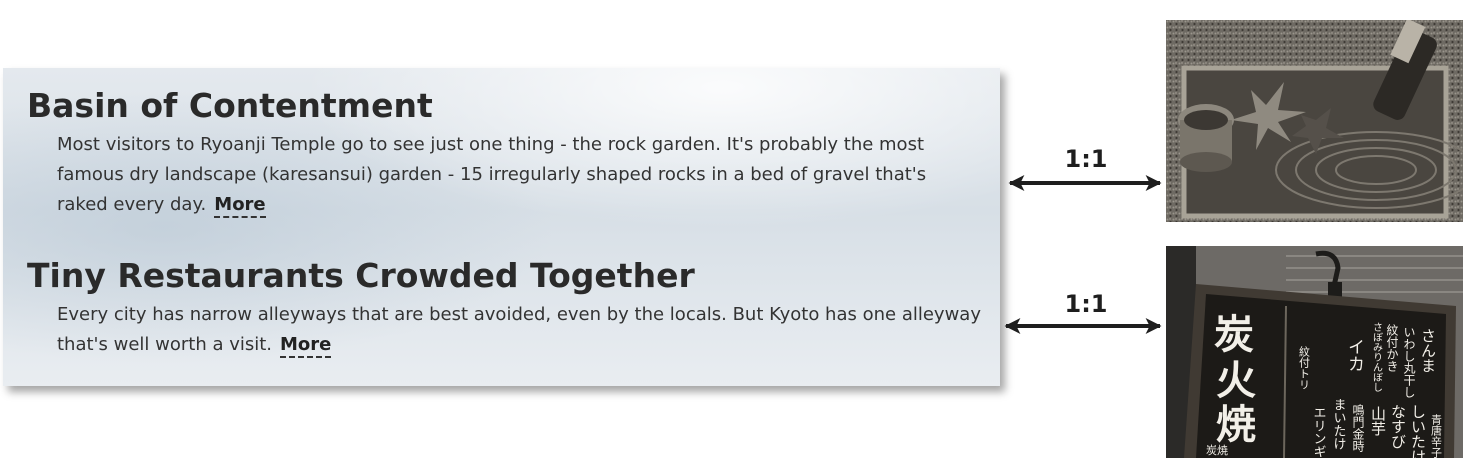  I want to click on sign-bottom-text: 炭焼, so click(1217, 450).